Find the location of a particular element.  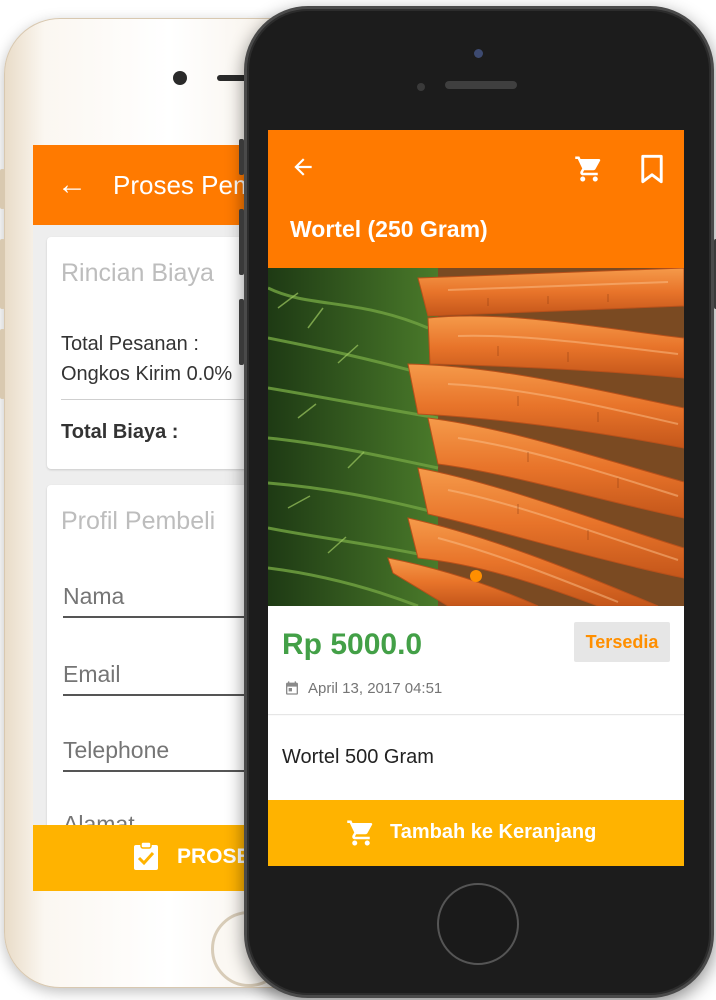

email-placeholder: Email is located at coordinates (92, 674).